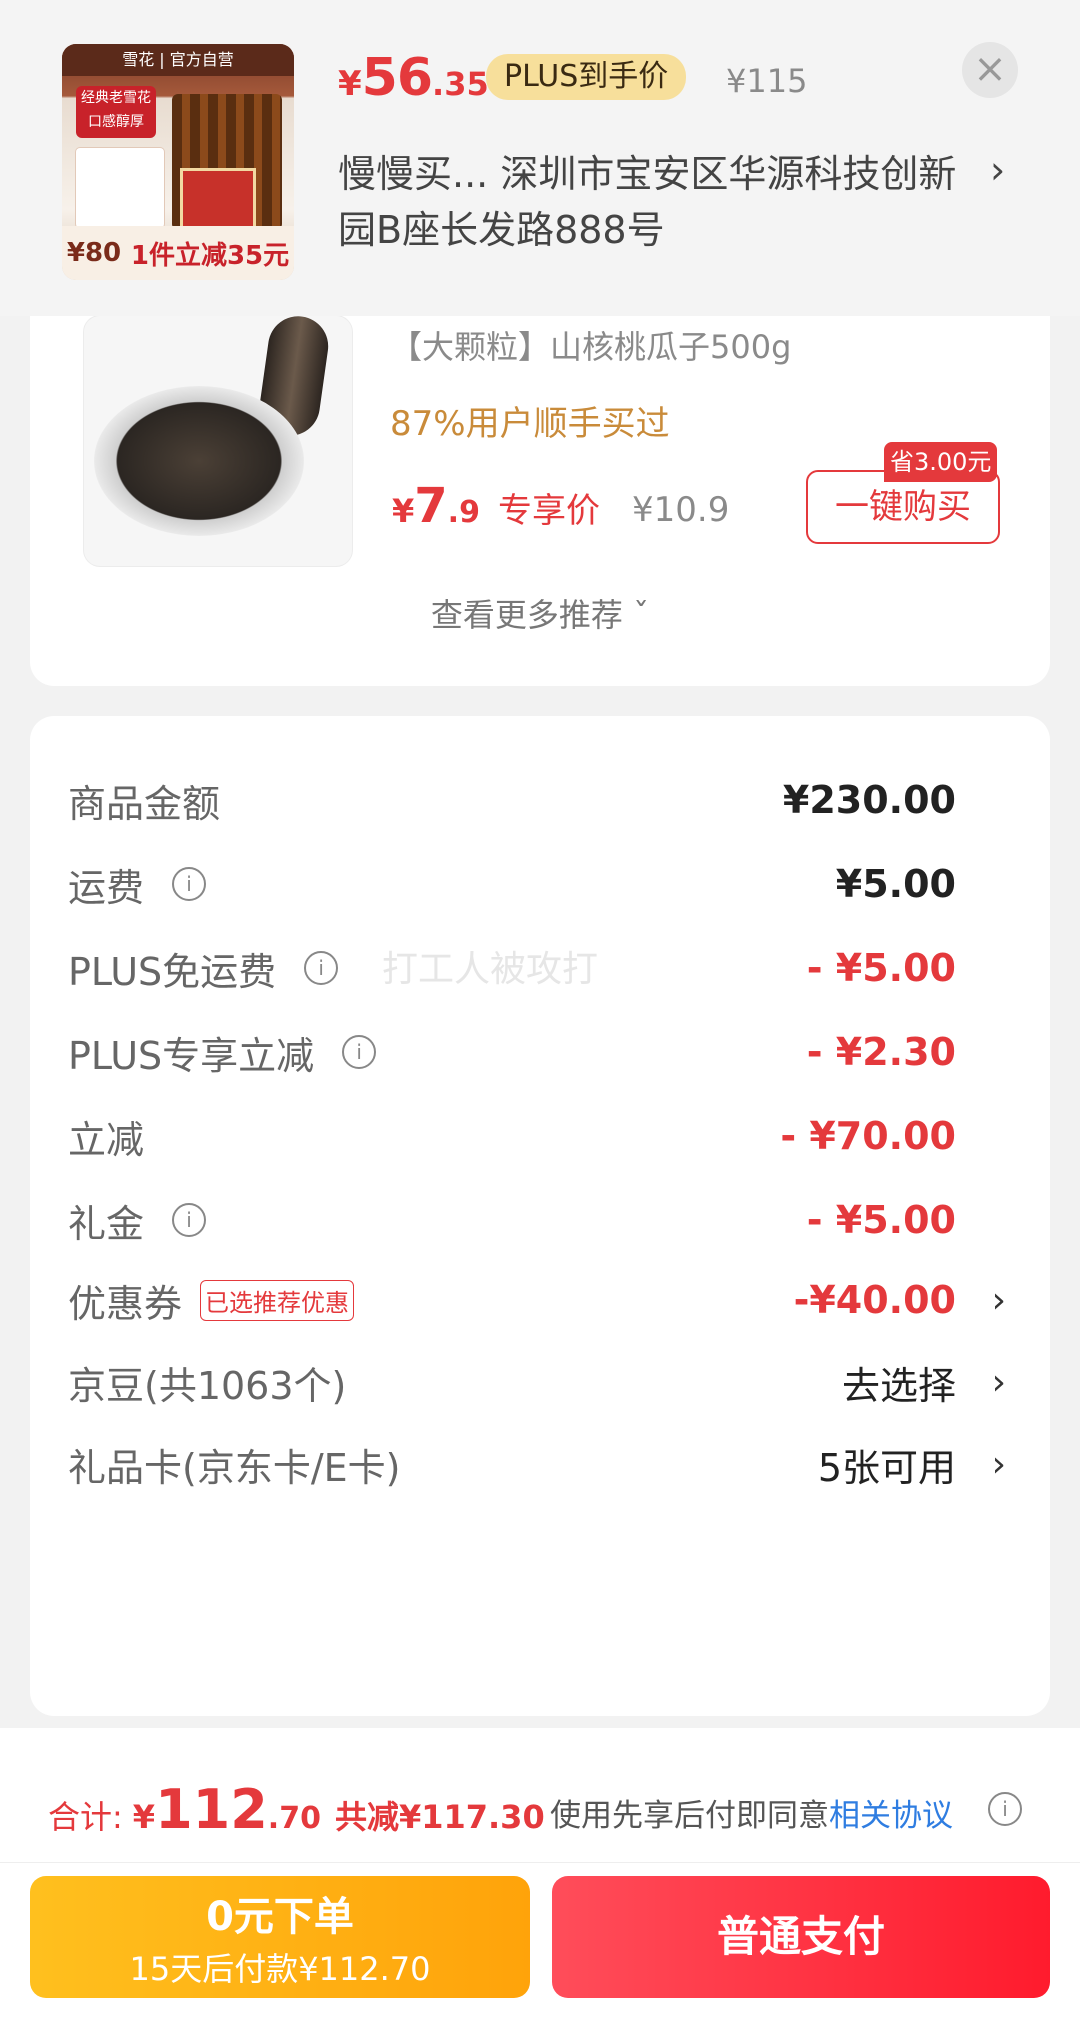 The width and height of the screenshot is (1080, 2031). Describe the element at coordinates (496, 506) in the screenshot. I see `rec-price: ¥ 7 .9 专享价` at that location.